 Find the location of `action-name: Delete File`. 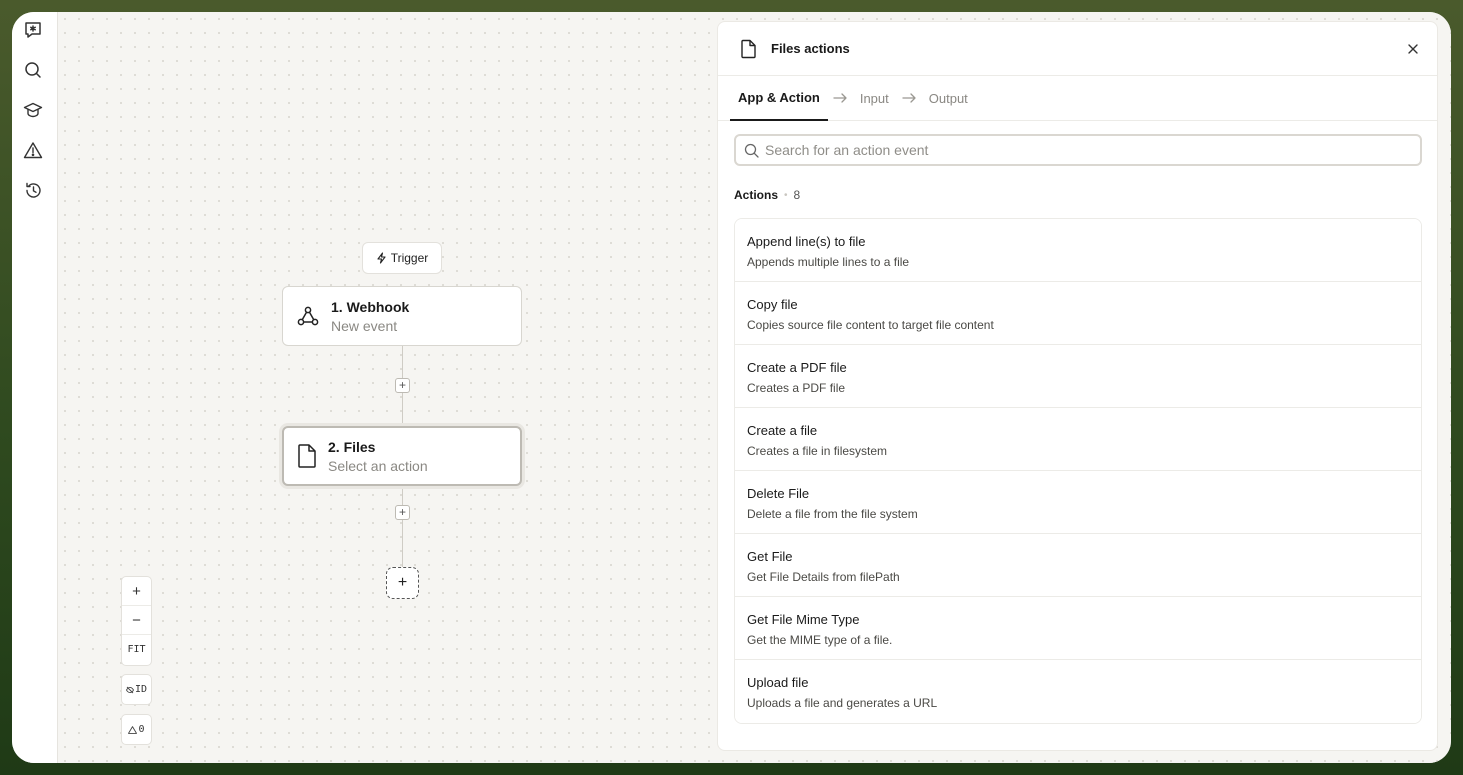

action-name: Delete File is located at coordinates (778, 493).